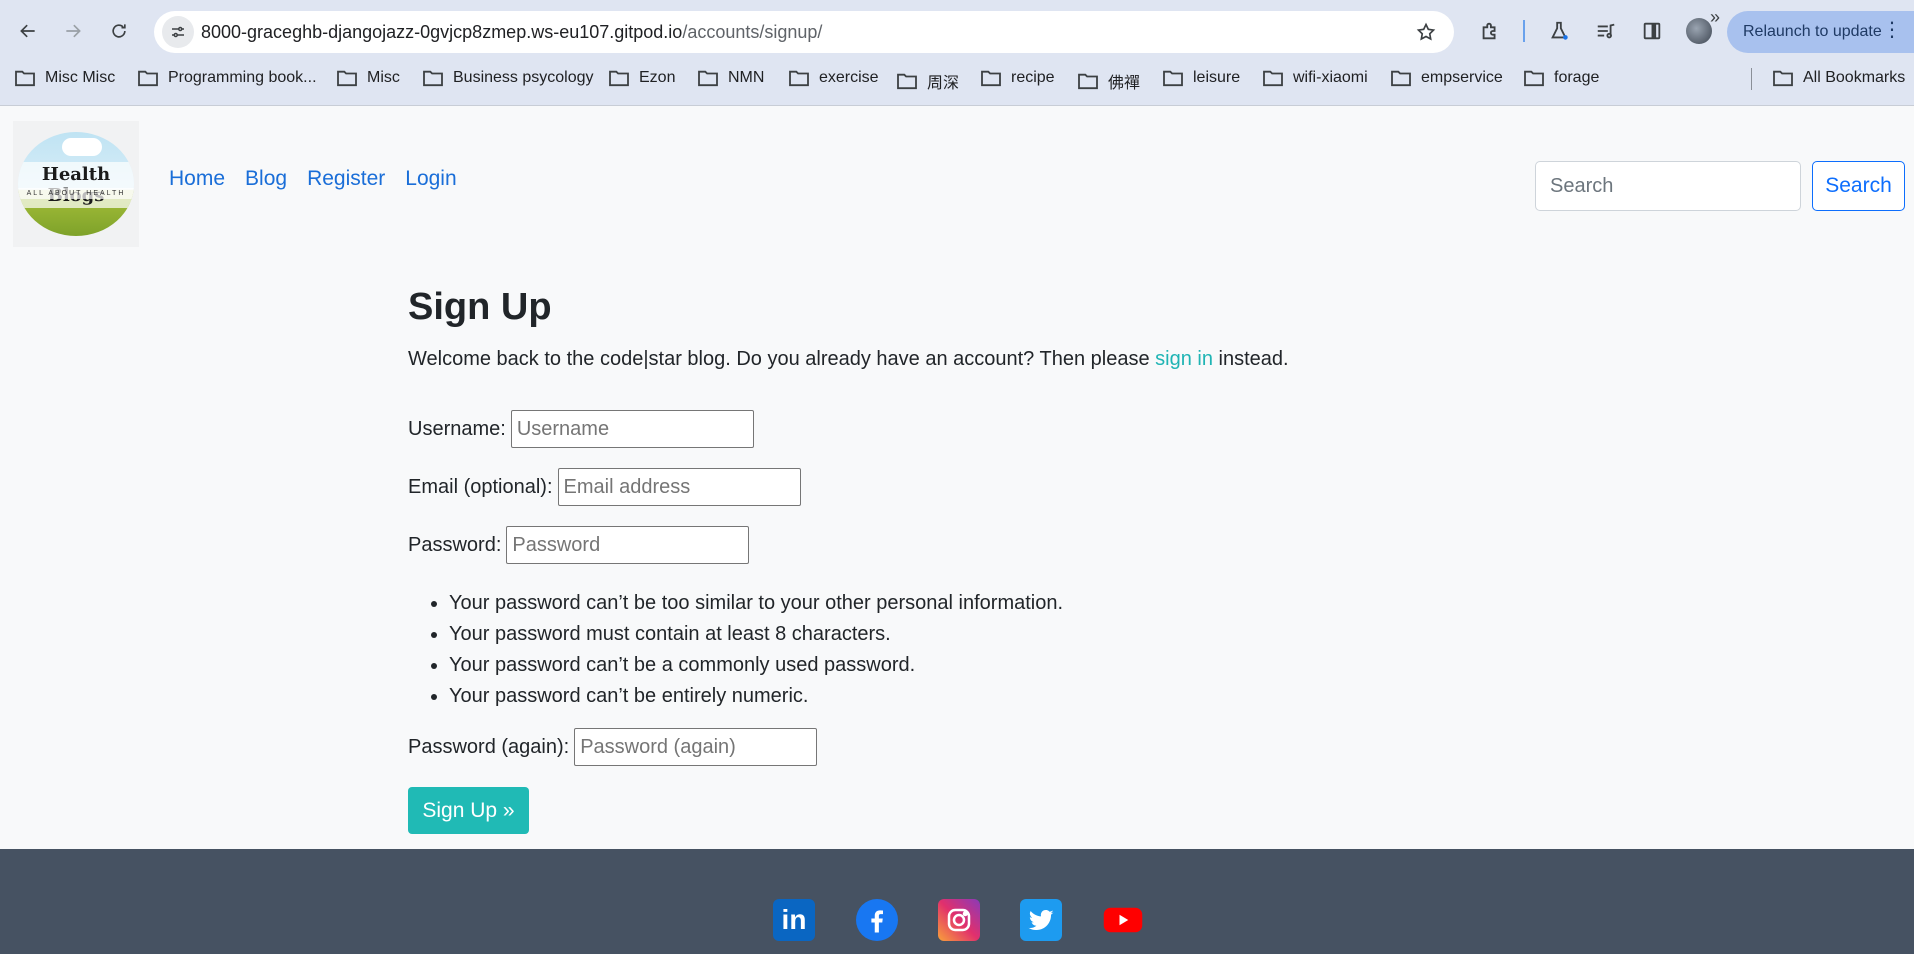 The width and height of the screenshot is (1914, 954). I want to click on password-label: Password:, so click(455, 544).